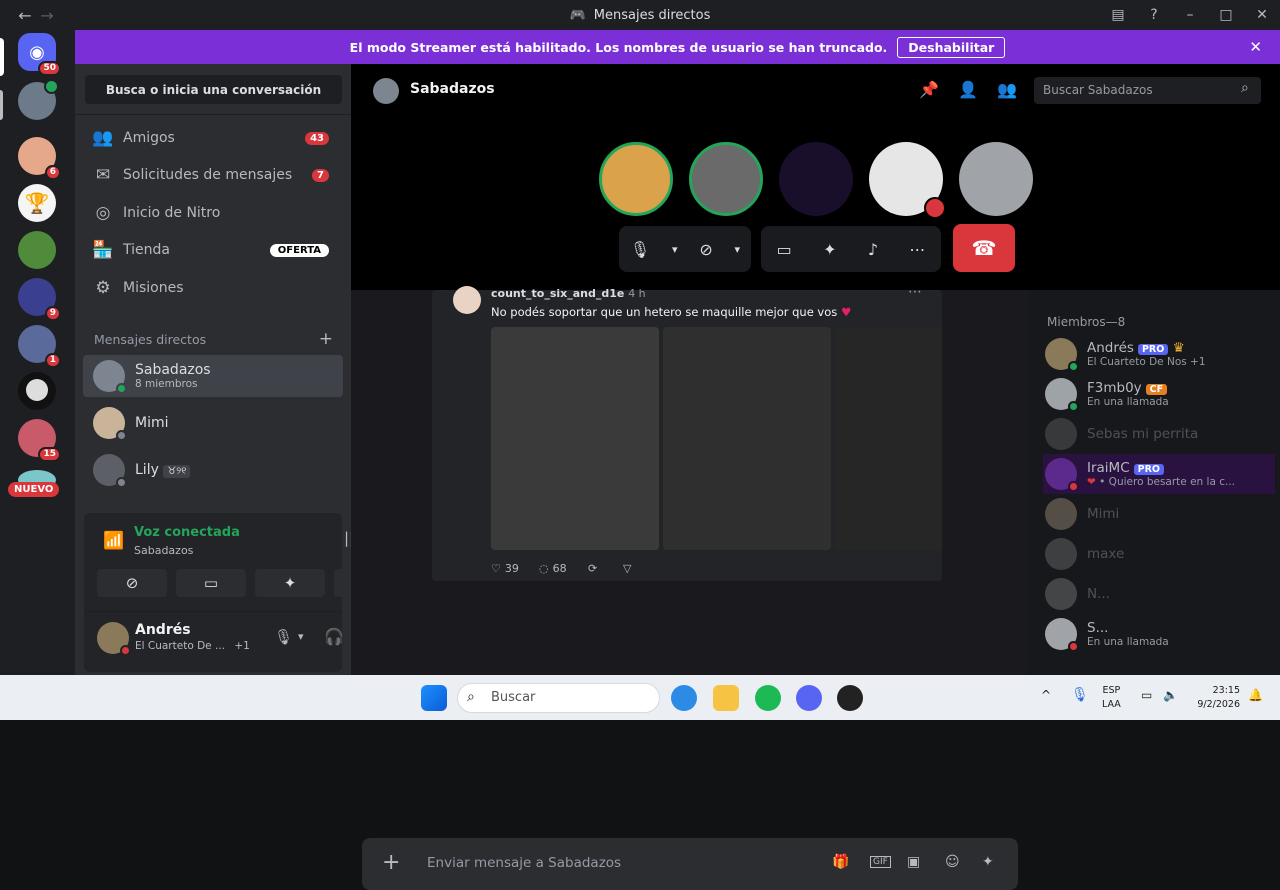  Describe the element at coordinates (627, 568) in the screenshot. I see `share-icon: ▽` at that location.